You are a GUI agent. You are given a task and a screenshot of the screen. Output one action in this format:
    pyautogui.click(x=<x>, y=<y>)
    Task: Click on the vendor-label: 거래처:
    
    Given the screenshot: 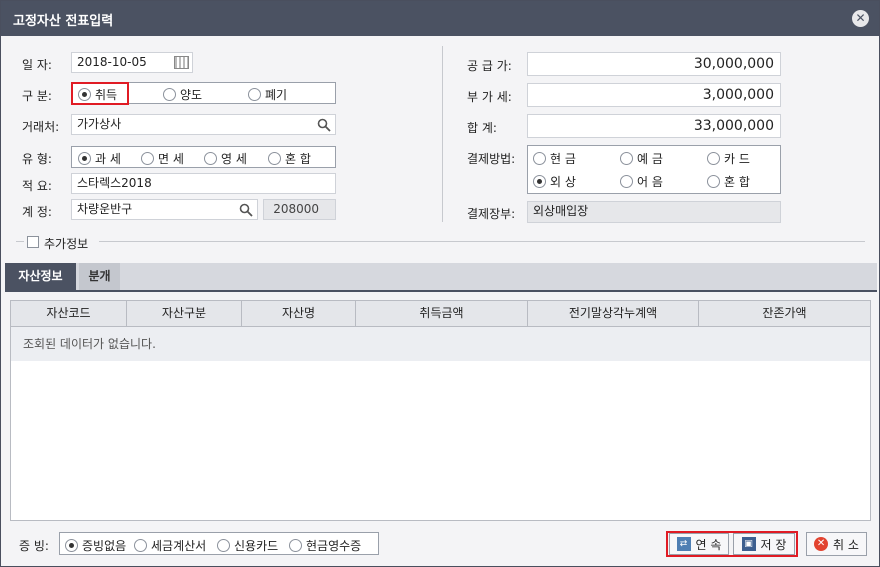 What is the action you would take?
    pyautogui.click(x=41, y=127)
    